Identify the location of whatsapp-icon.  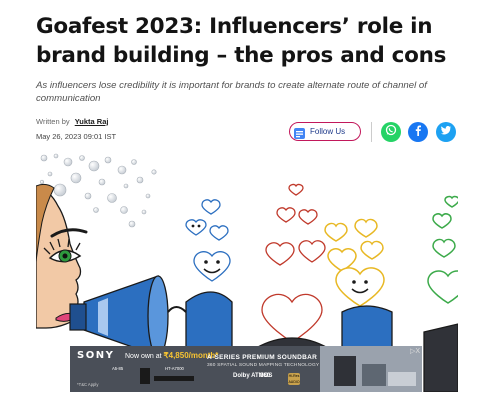
(391, 132).